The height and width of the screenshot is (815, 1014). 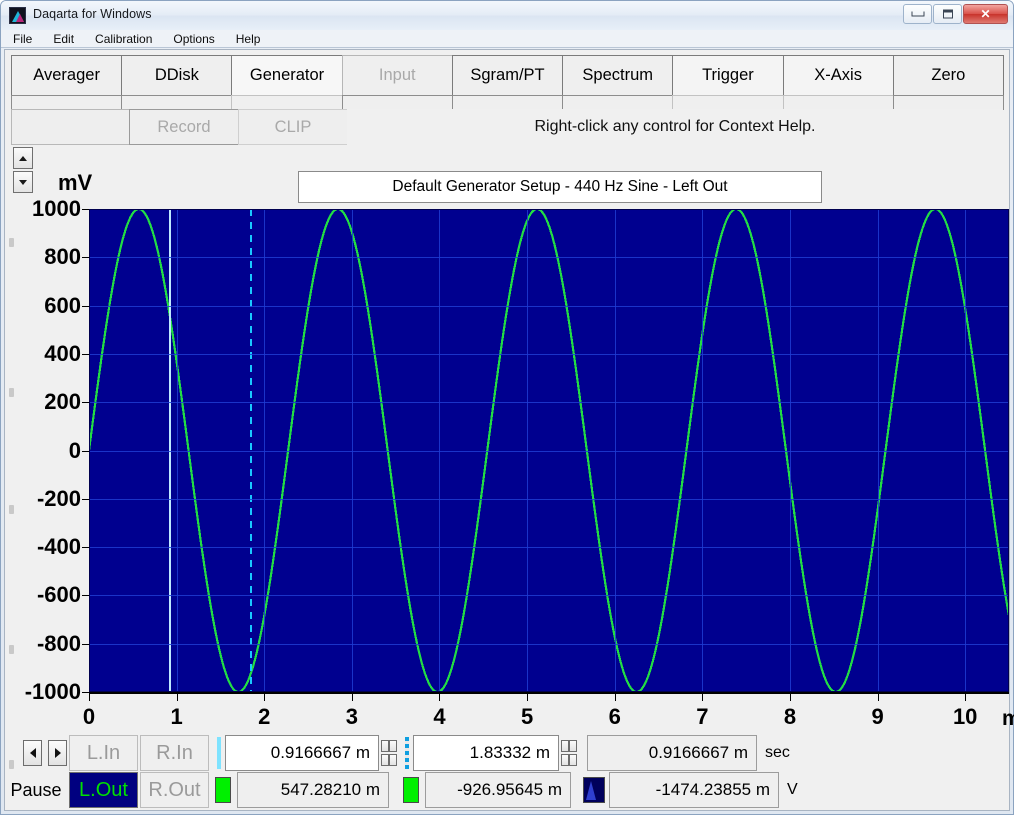 I want to click on strip-spectrum, so click(x=618, y=102).